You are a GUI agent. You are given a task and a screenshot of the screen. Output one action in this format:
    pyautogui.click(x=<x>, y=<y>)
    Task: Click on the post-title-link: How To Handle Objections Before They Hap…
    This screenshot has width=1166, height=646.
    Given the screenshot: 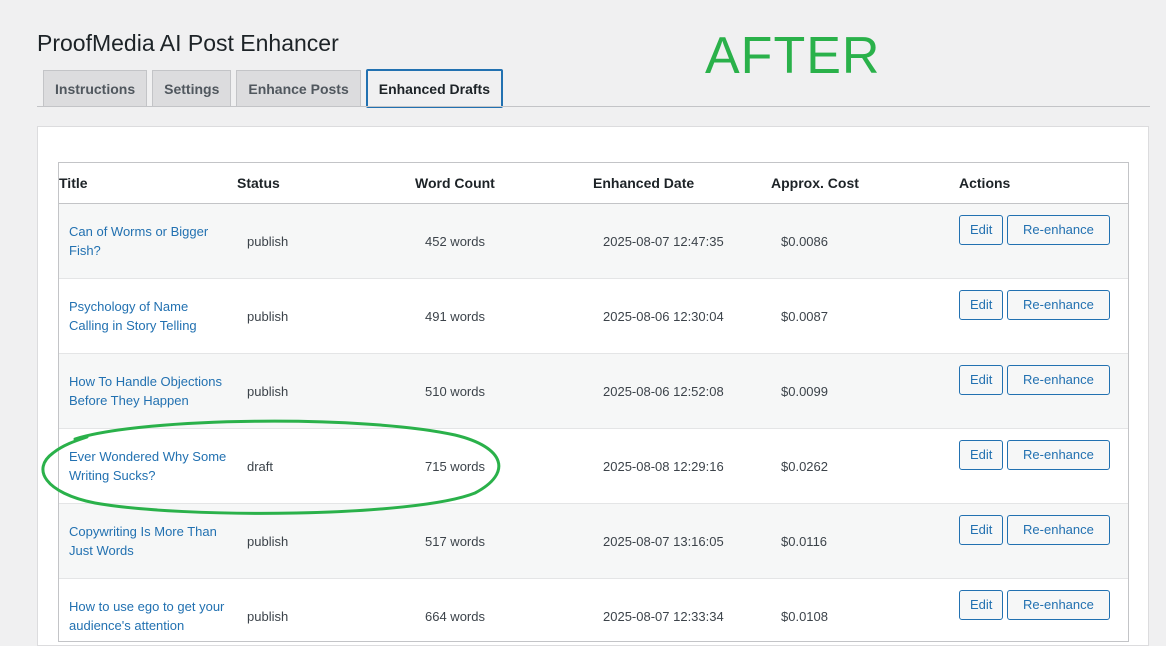 What is the action you would take?
    pyautogui.click(x=148, y=391)
    